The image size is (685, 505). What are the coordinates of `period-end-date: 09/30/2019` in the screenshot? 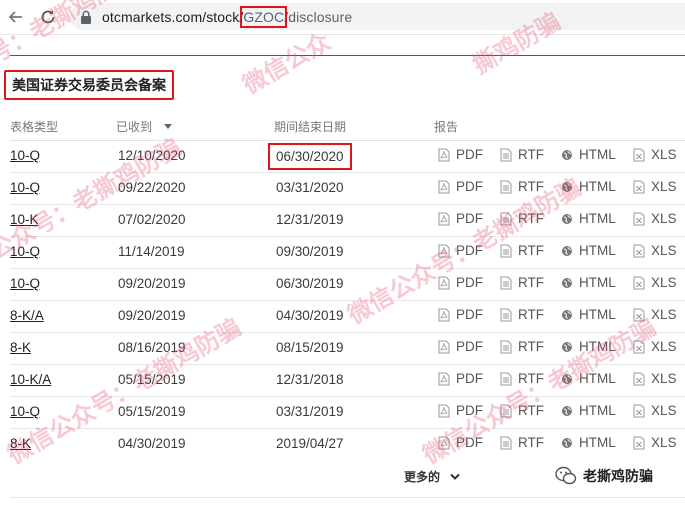 It's located at (310, 251).